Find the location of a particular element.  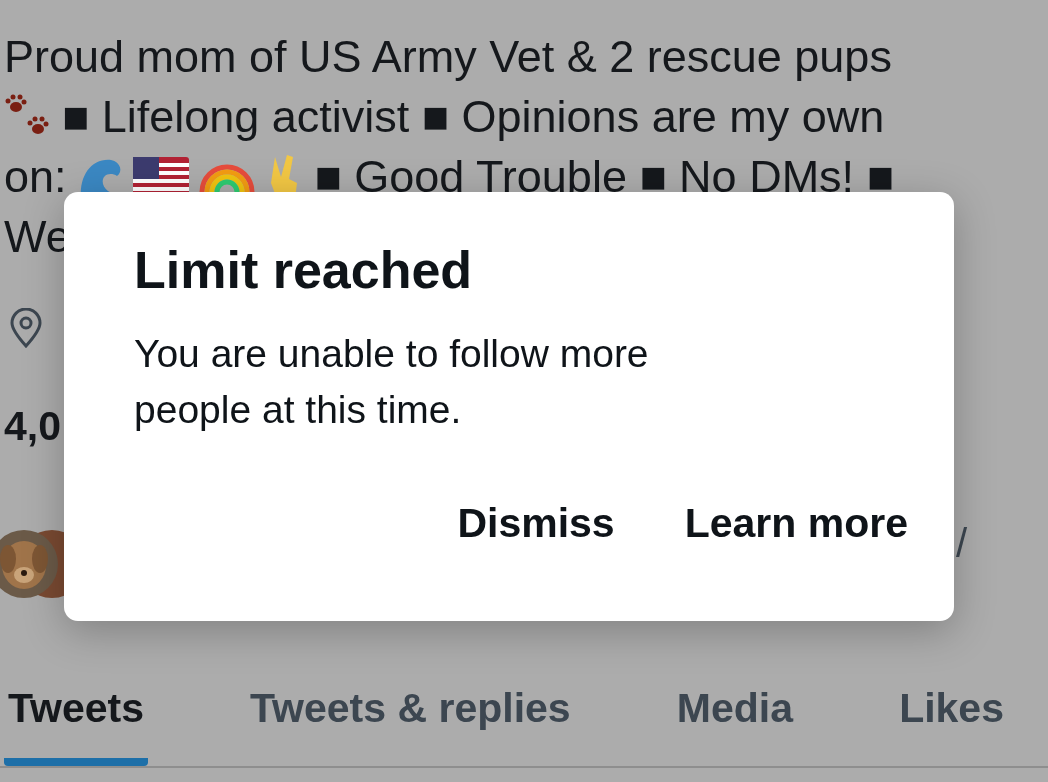

profile-tab: Tweets & replies is located at coordinates (410, 718).